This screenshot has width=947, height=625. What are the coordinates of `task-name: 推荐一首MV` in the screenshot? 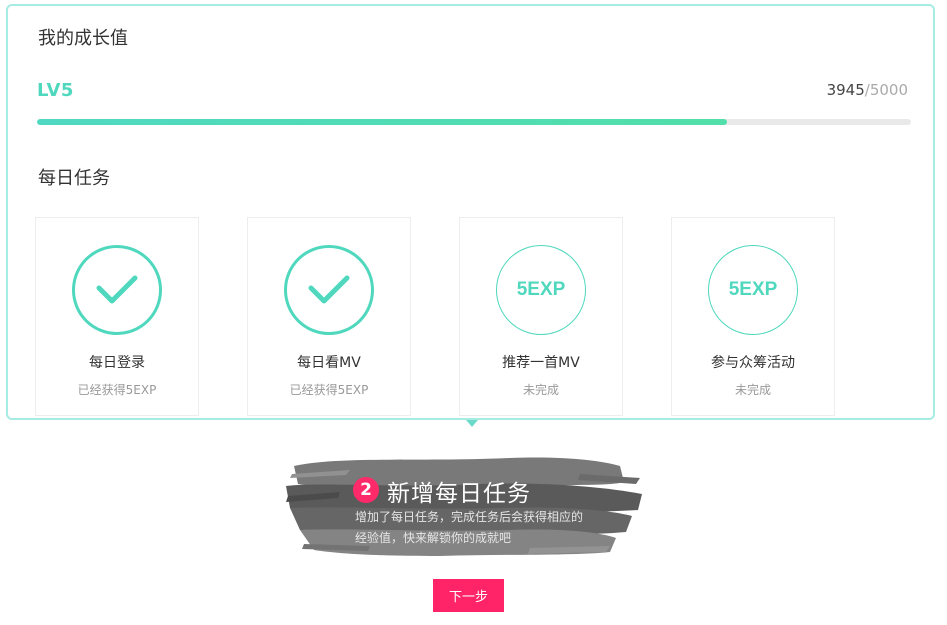 It's located at (541, 363).